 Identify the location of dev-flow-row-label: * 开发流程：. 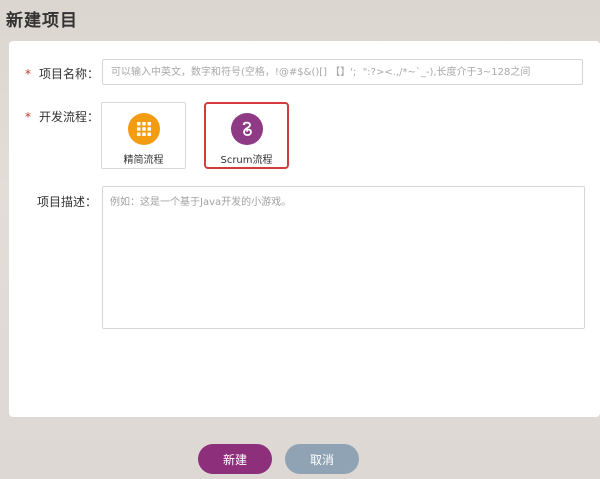
(62, 116).